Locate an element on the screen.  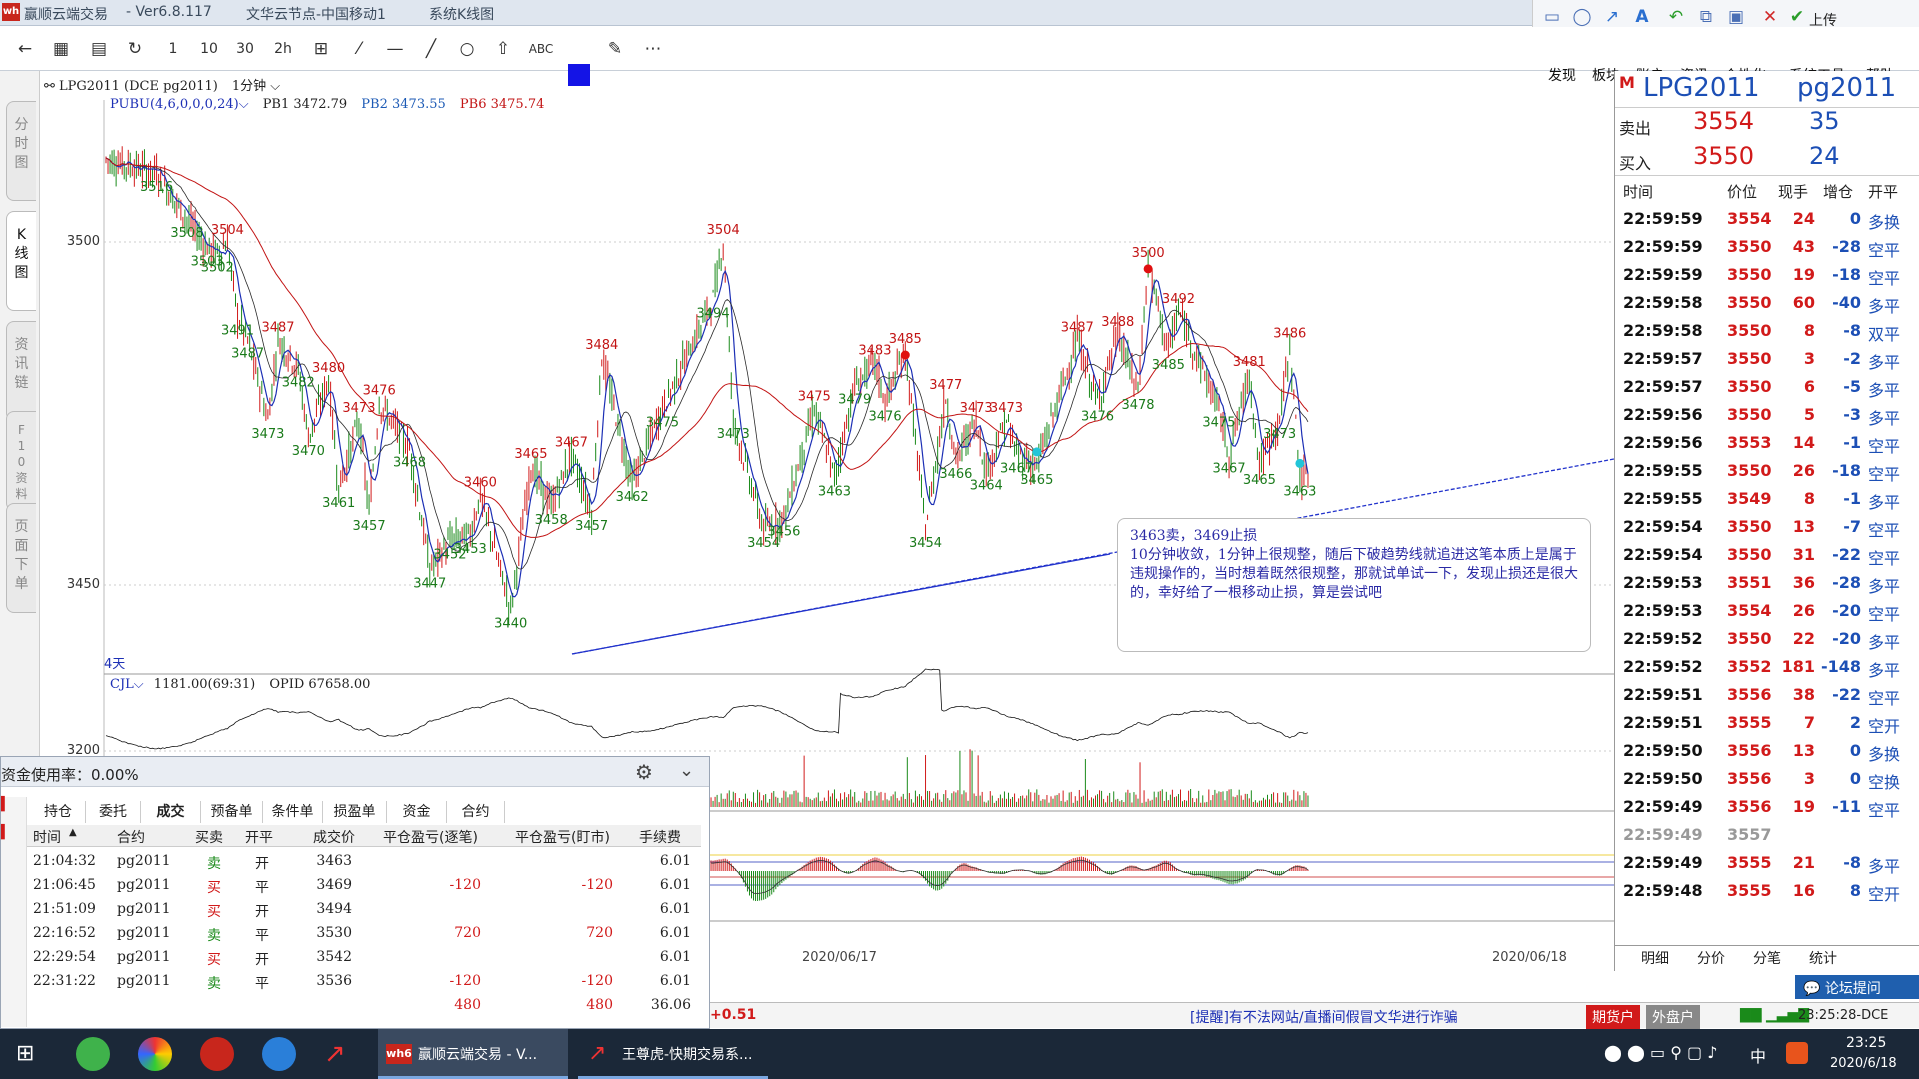
tick-row: 22:59:56 3550 5 -3 多平 is located at coordinates (1767, 415).